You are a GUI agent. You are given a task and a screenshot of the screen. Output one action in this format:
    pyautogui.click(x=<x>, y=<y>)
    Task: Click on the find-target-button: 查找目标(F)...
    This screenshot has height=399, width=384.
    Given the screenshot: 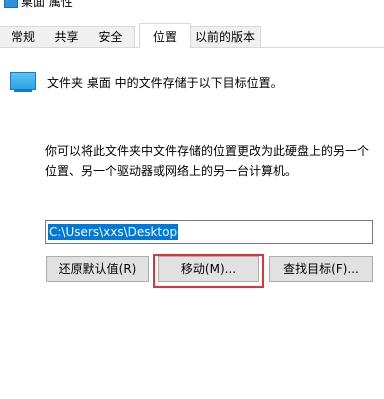 What is the action you would take?
    pyautogui.click(x=321, y=269)
    